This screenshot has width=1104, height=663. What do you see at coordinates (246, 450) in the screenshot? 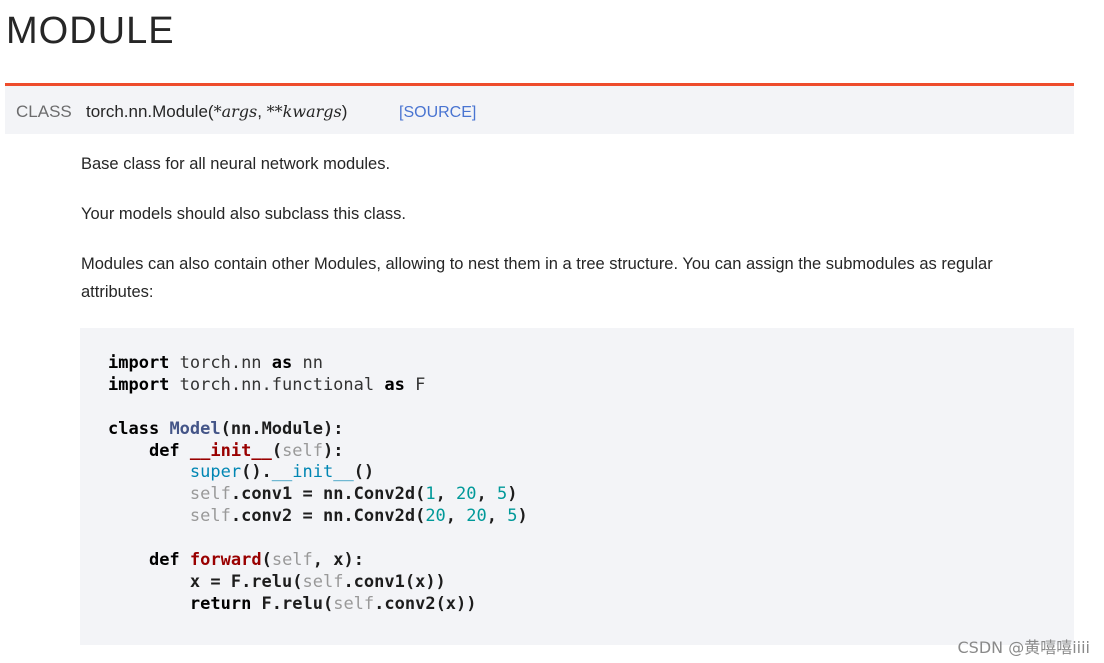
I see `code-line: def __init__(self):` at bounding box center [246, 450].